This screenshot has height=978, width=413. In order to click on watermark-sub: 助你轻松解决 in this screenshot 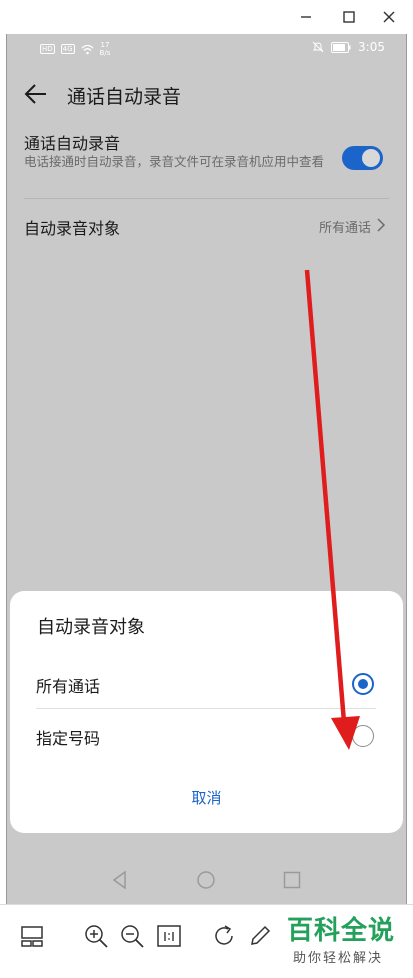, I will do `click(338, 958)`.